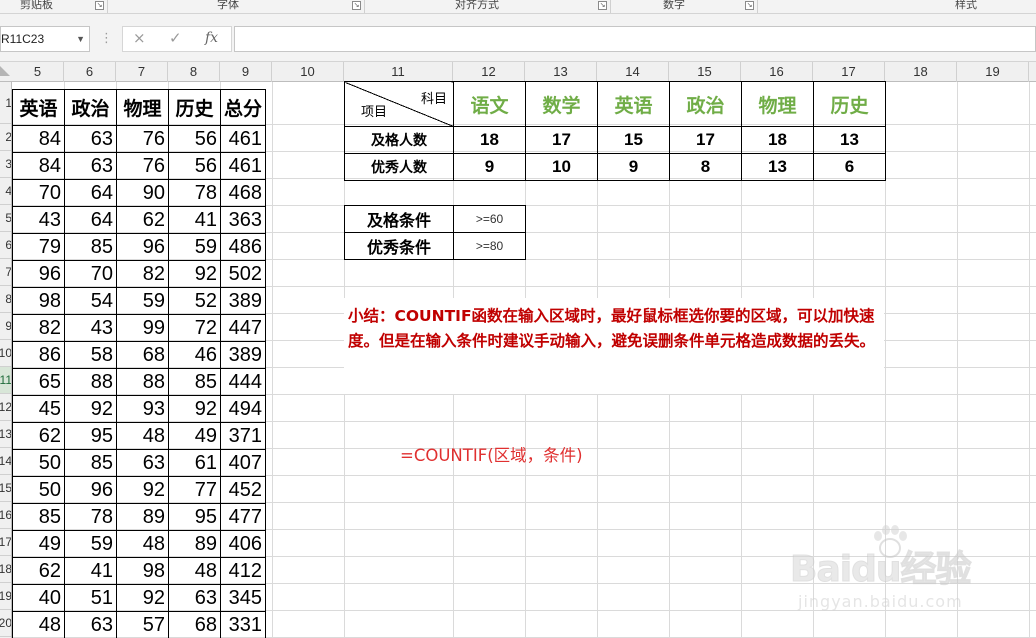 The width and height of the screenshot is (1036, 638). What do you see at coordinates (90, 598) in the screenshot?
I see `score-cell: 51` at bounding box center [90, 598].